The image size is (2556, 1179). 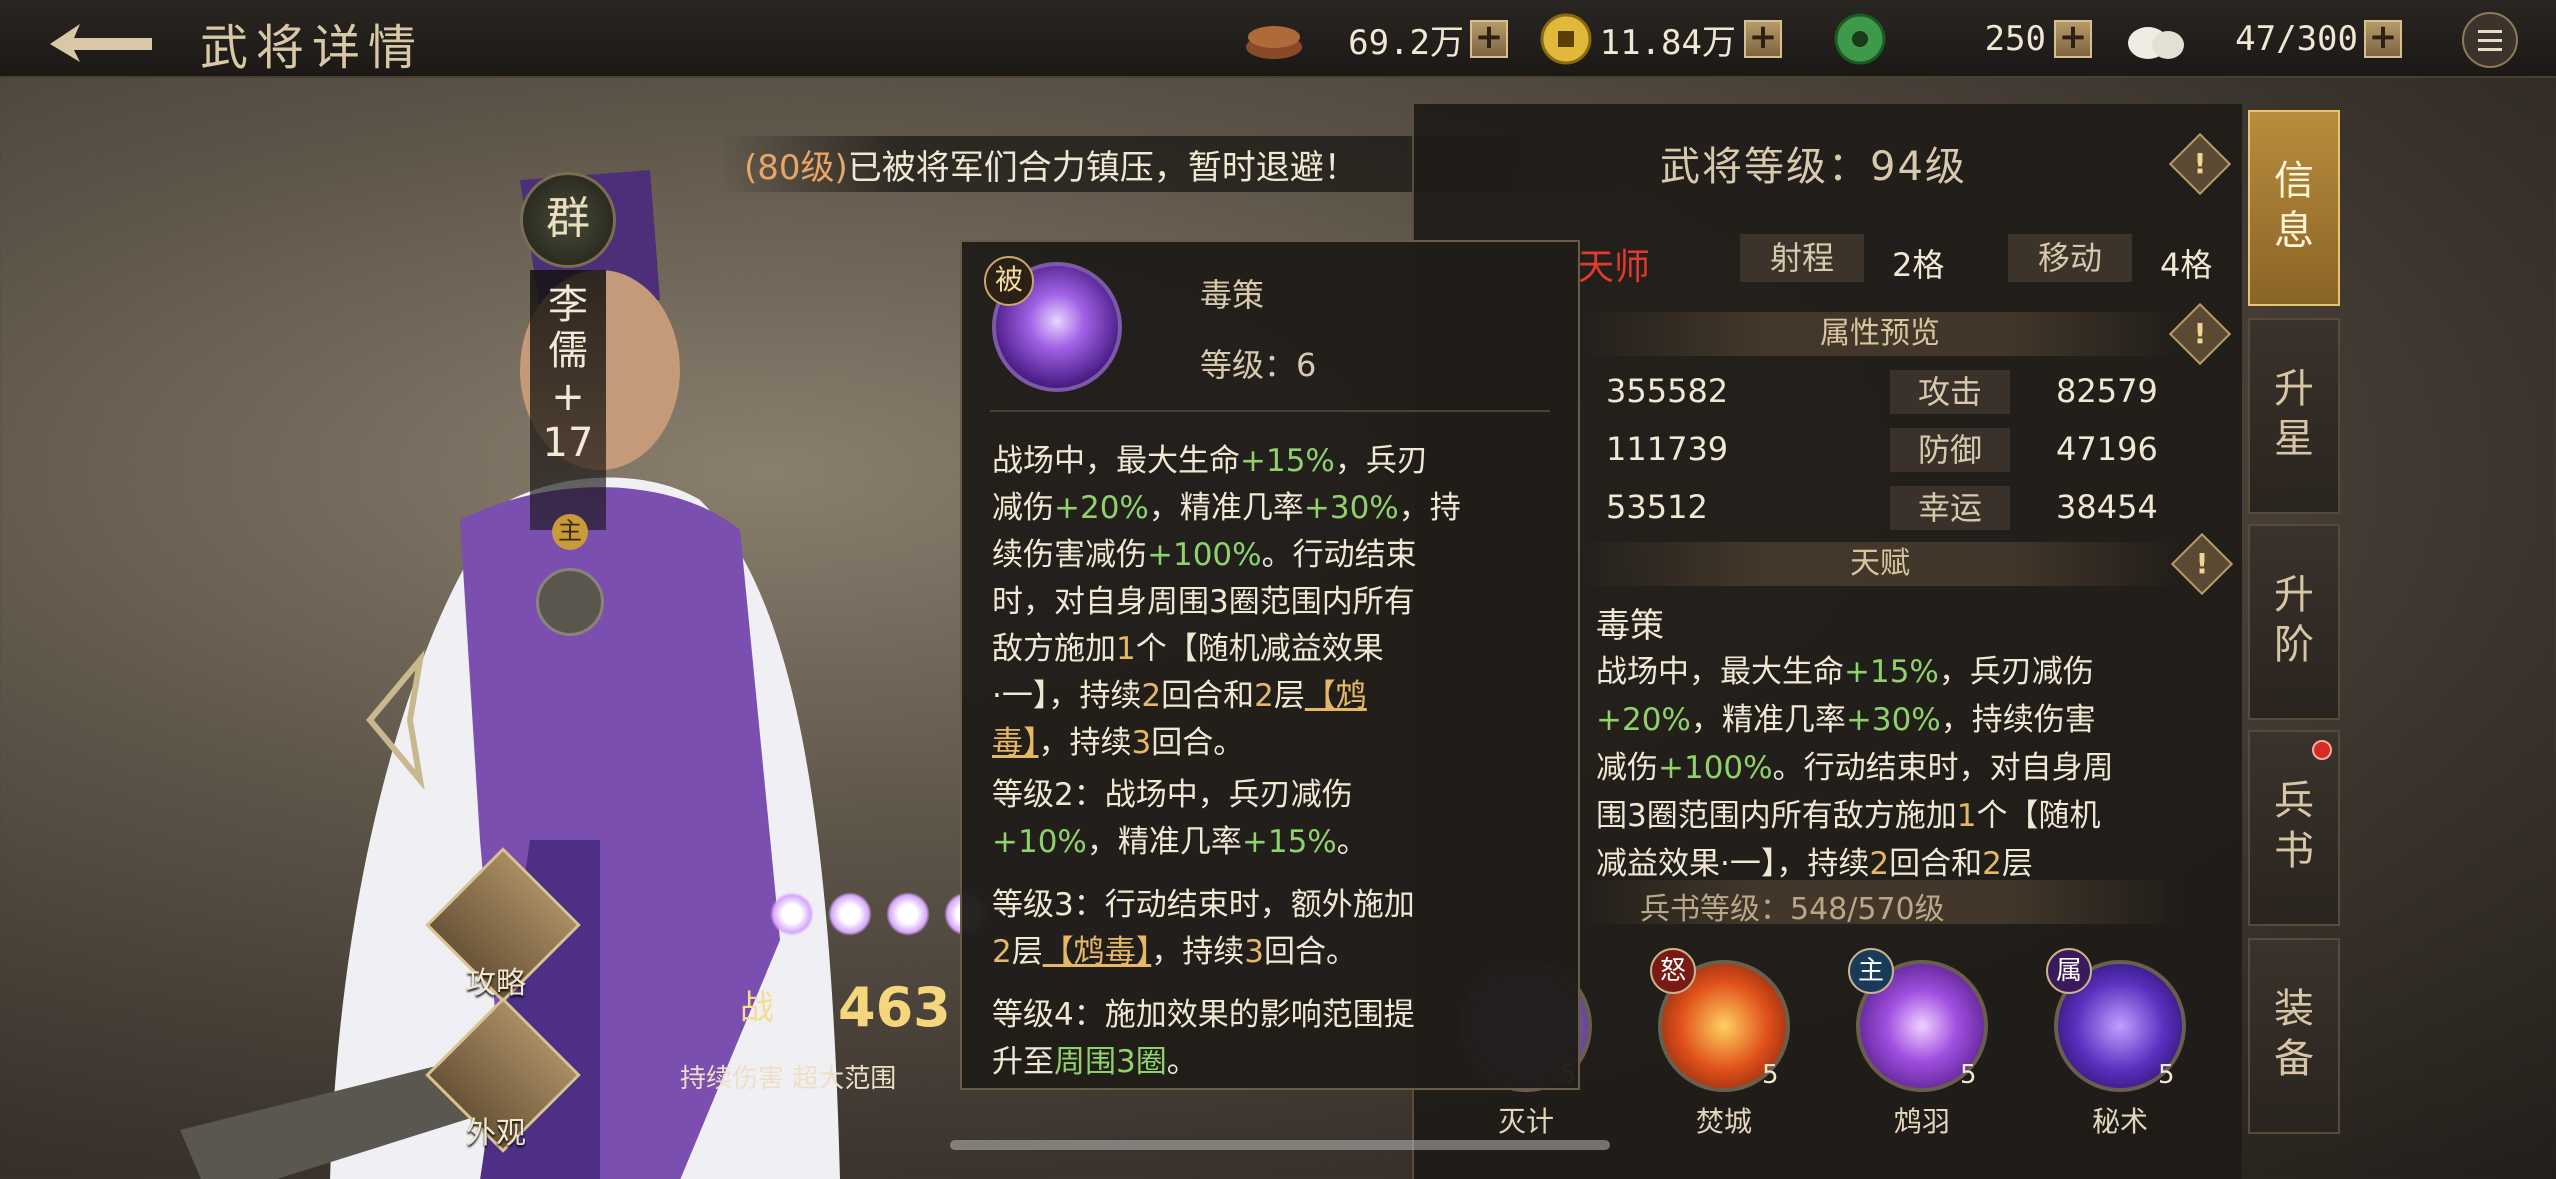 I want to click on attribute-badge: 属, so click(x=2069, y=971).